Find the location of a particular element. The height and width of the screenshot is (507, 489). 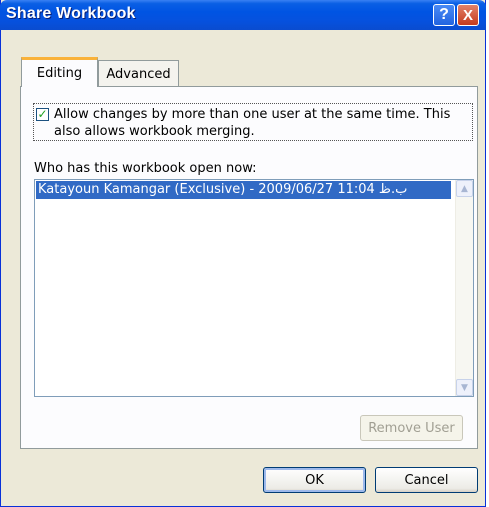

close-icon: X is located at coordinates (467, 15).